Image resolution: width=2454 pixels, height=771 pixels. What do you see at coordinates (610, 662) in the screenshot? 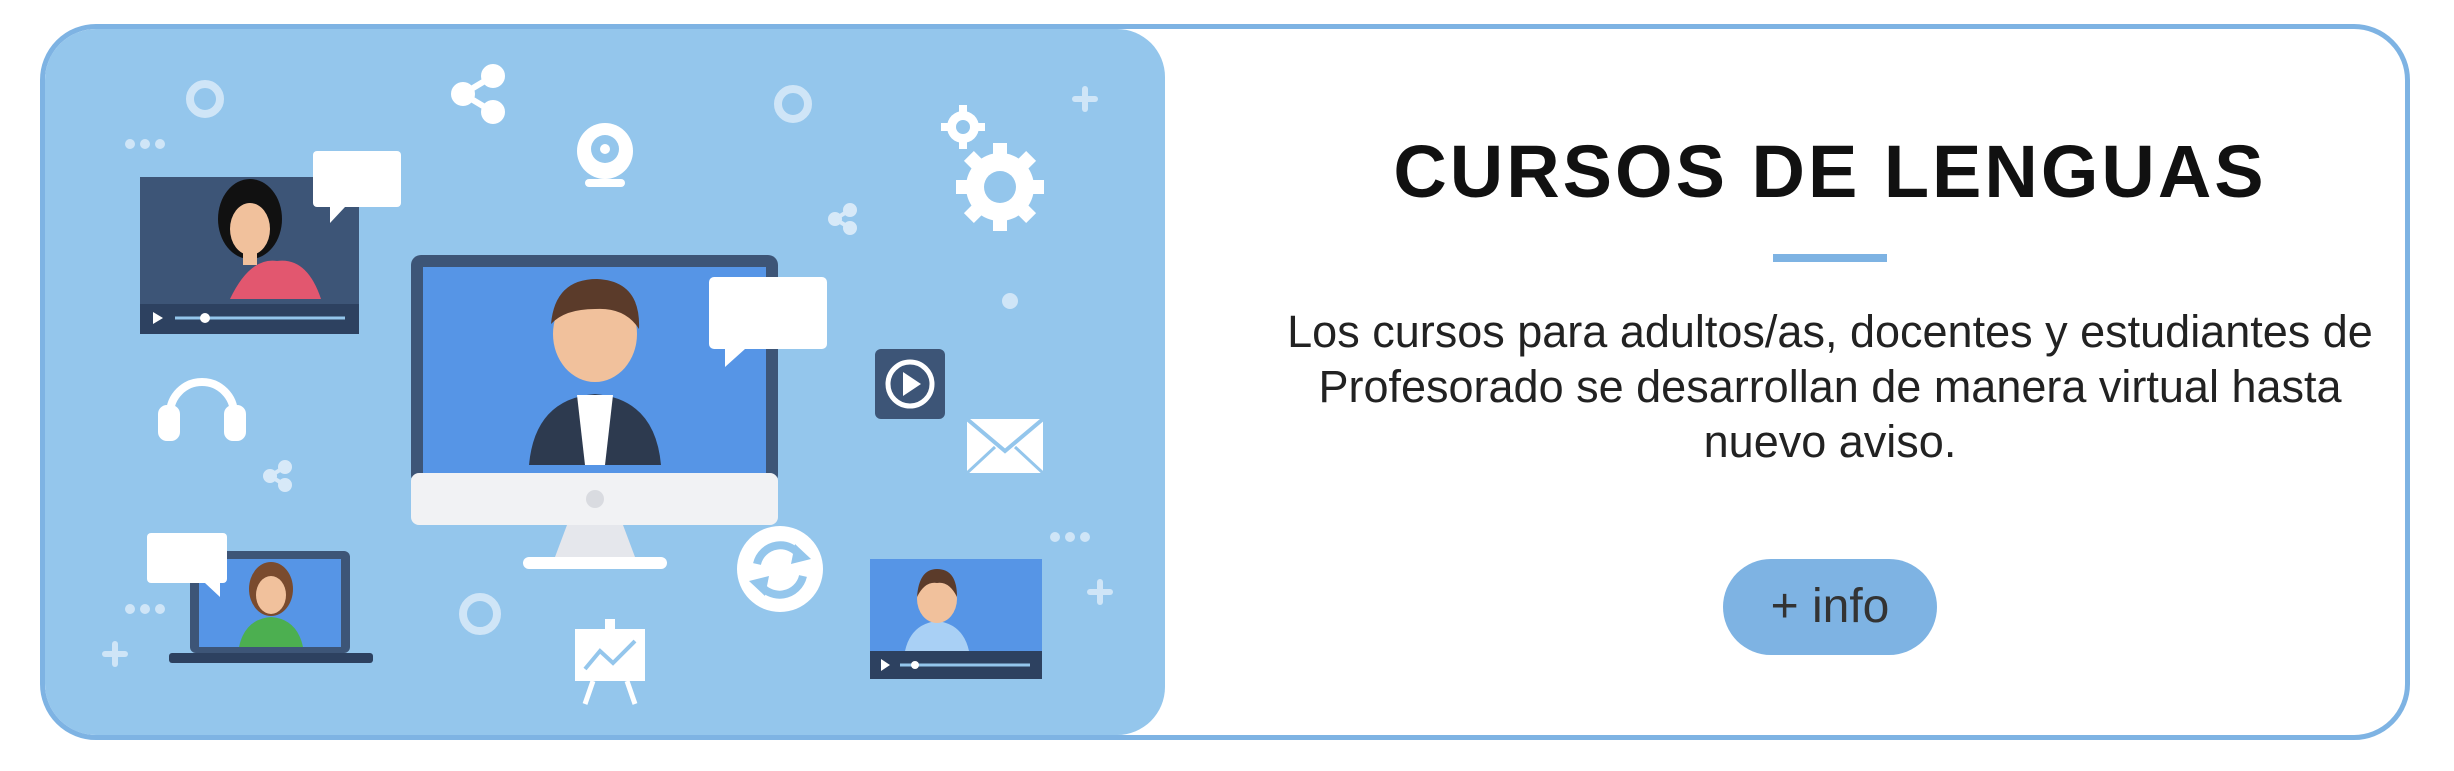
I see `presentation-board-icon` at bounding box center [610, 662].